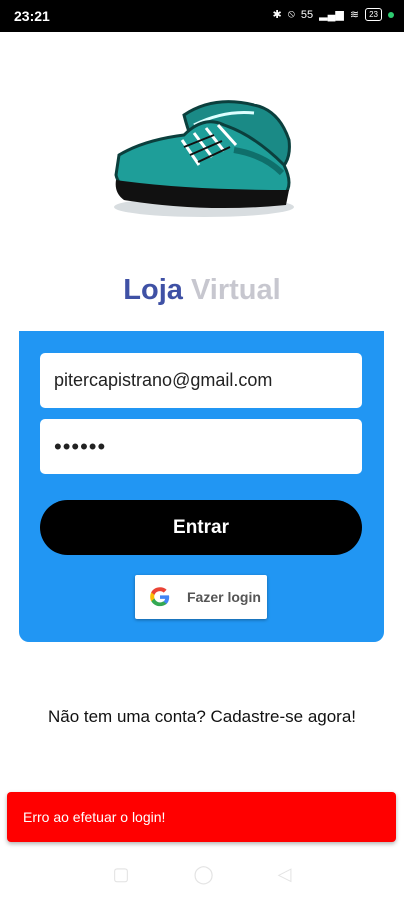  Describe the element at coordinates (160, 597) in the screenshot. I see `google-icon` at that location.